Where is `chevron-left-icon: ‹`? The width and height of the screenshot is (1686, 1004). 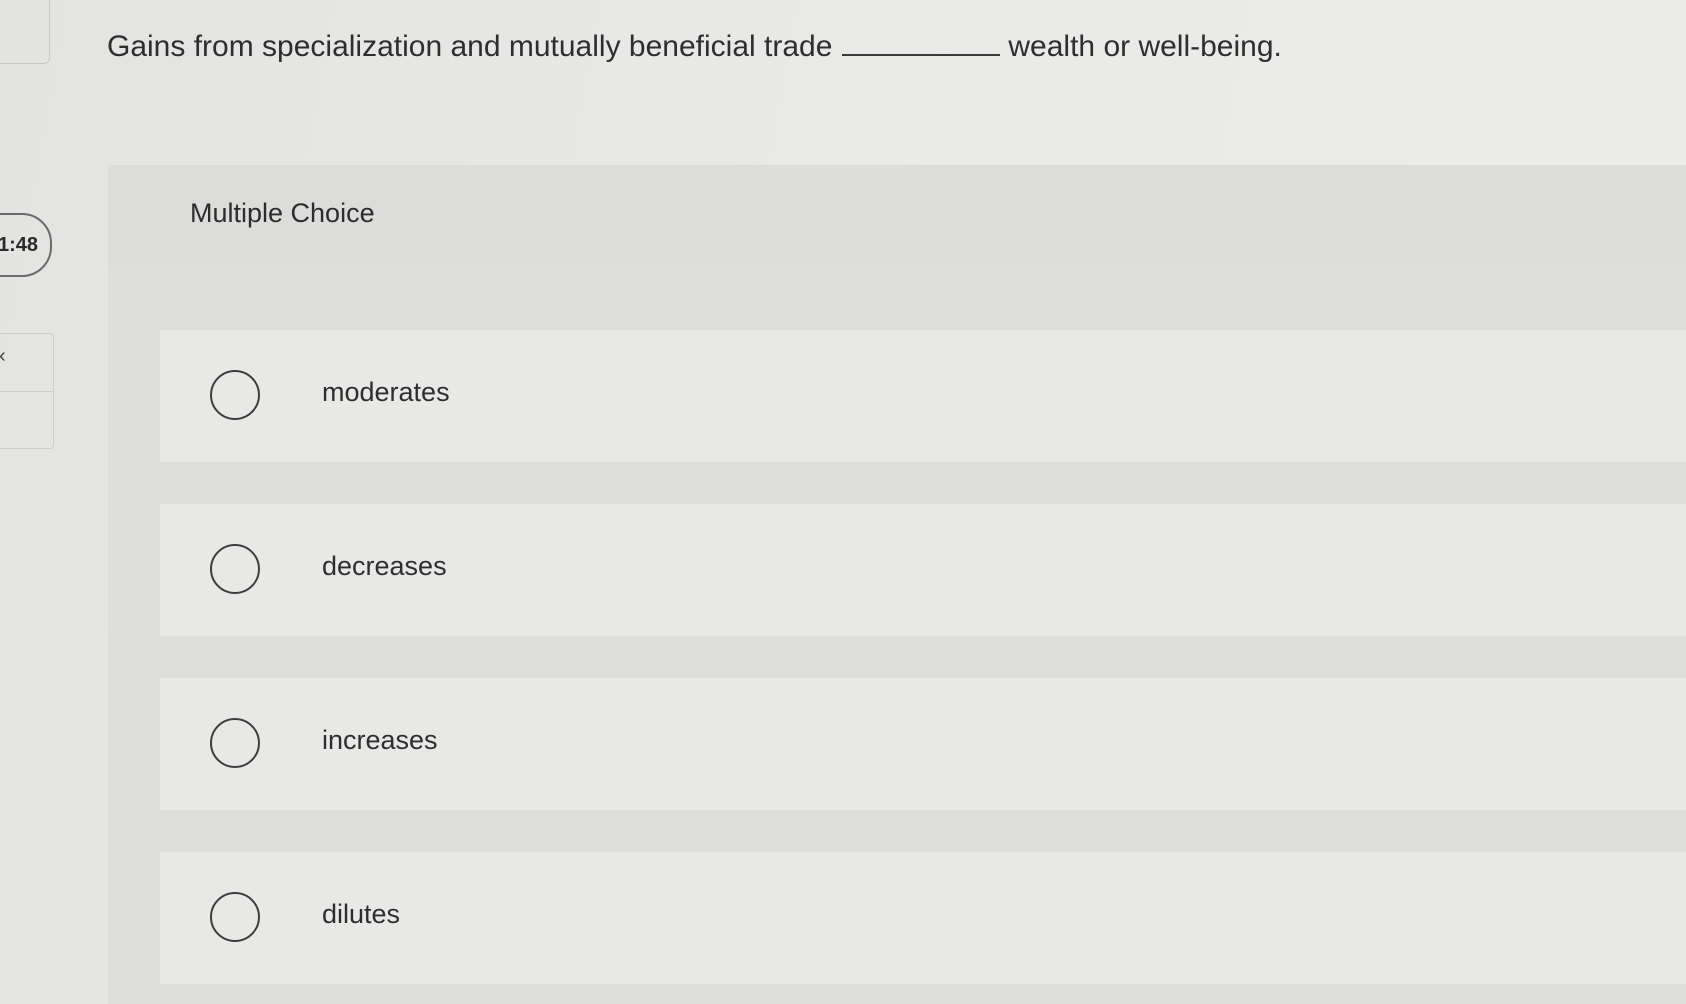 chevron-left-icon: ‹ is located at coordinates (3, 356).